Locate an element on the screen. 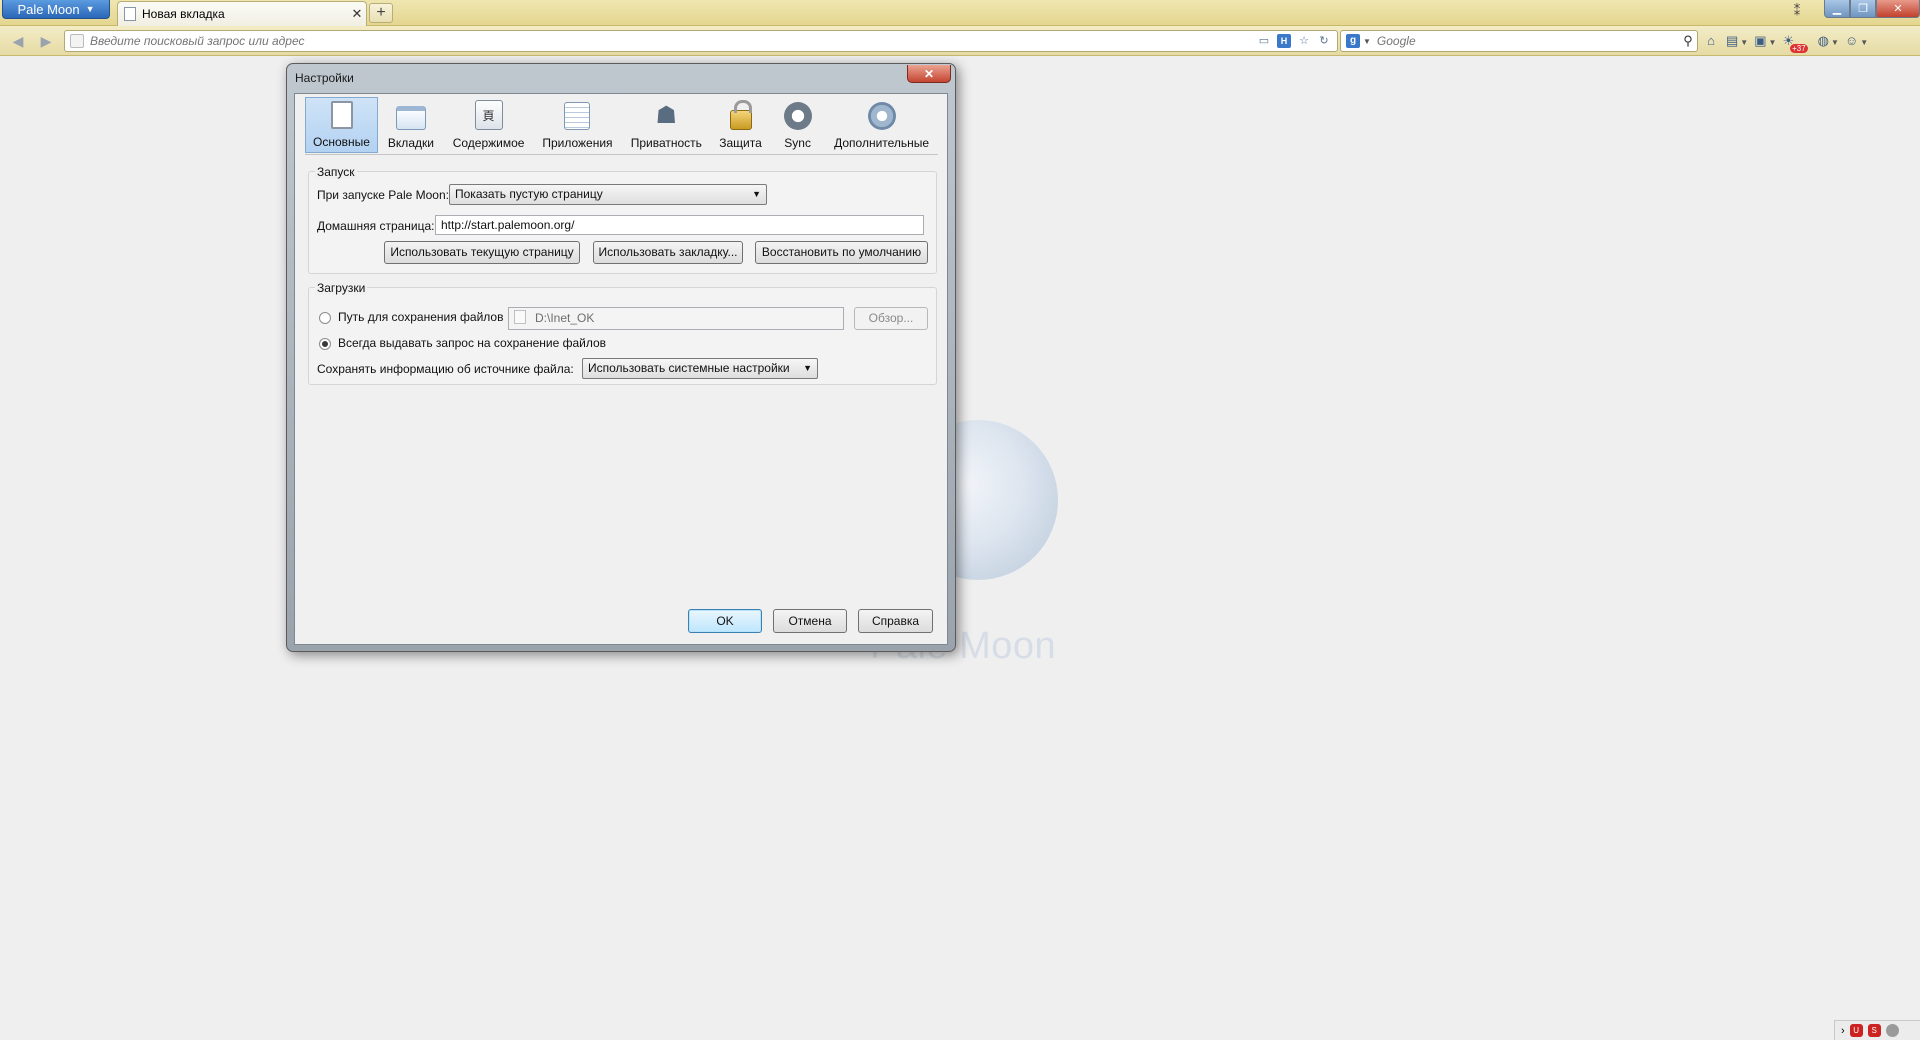  noscript-icon: S is located at coordinates (1874, 1030).